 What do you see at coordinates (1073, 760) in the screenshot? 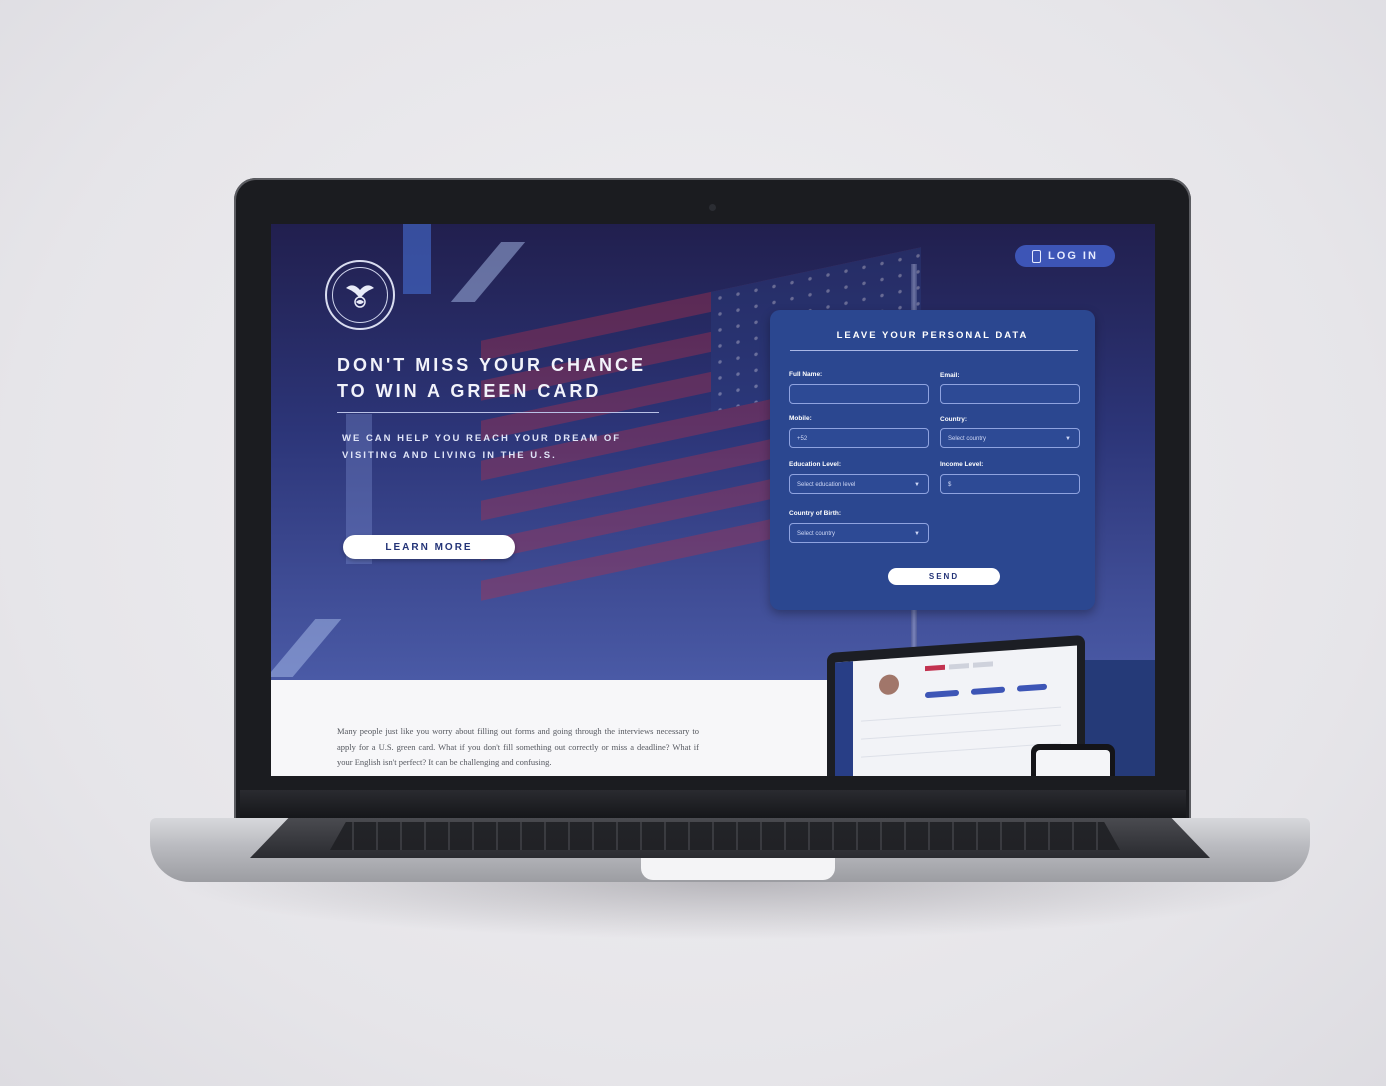
I see `device-mockup-phone` at bounding box center [1073, 760].